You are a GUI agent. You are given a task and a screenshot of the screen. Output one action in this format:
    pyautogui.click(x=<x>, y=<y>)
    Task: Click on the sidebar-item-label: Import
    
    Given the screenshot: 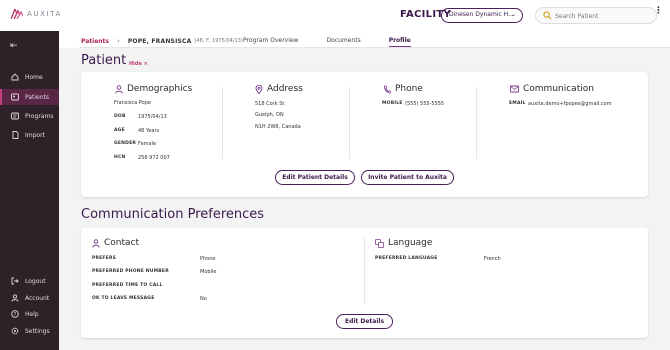 What is the action you would take?
    pyautogui.click(x=35, y=135)
    